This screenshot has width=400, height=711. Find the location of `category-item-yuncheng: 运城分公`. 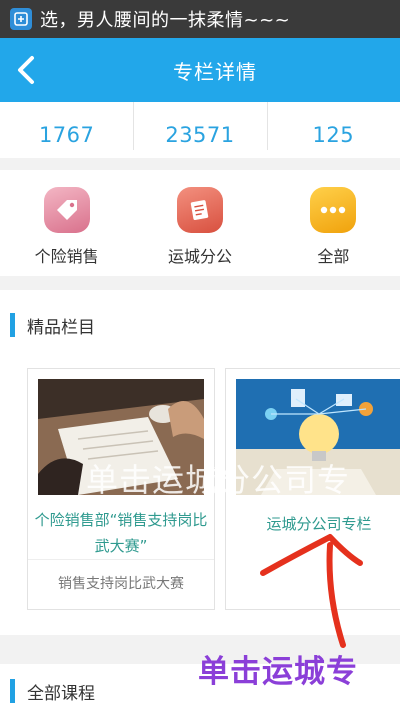

category-item-yuncheng: 运城分公 is located at coordinates (199, 223).